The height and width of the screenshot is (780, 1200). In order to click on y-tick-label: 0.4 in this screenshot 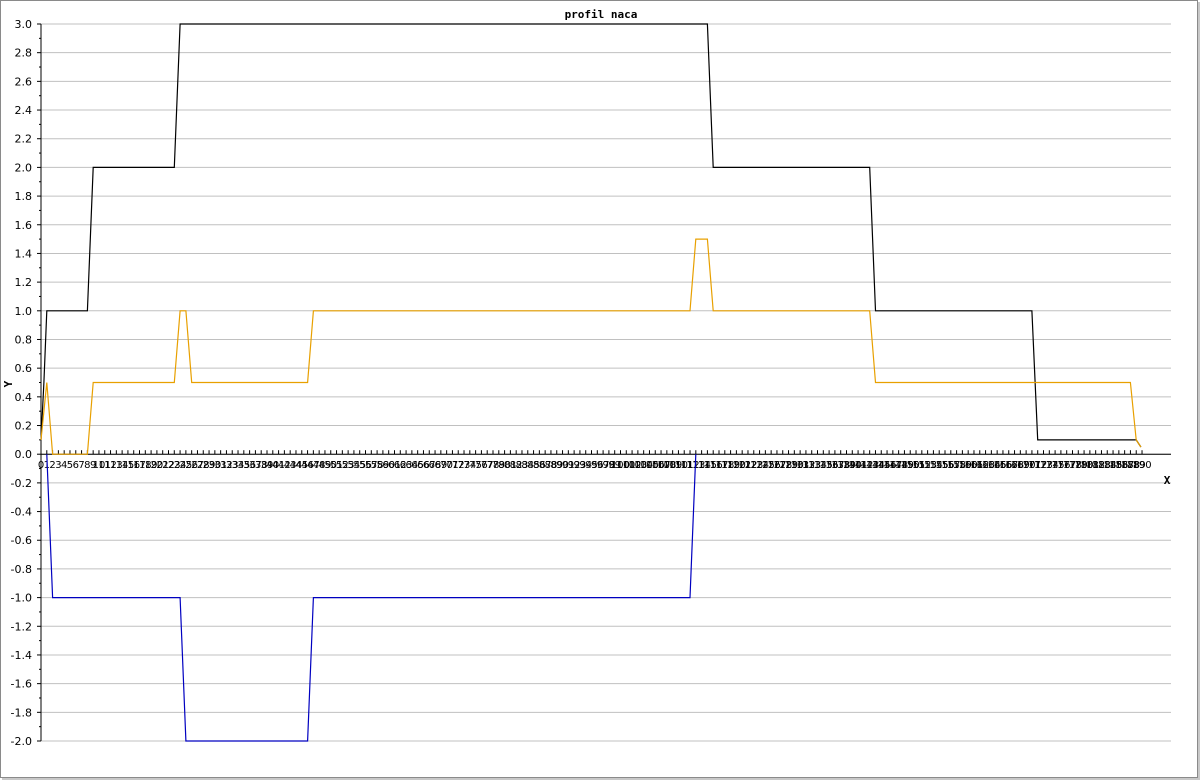, I will do `click(24, 397)`.